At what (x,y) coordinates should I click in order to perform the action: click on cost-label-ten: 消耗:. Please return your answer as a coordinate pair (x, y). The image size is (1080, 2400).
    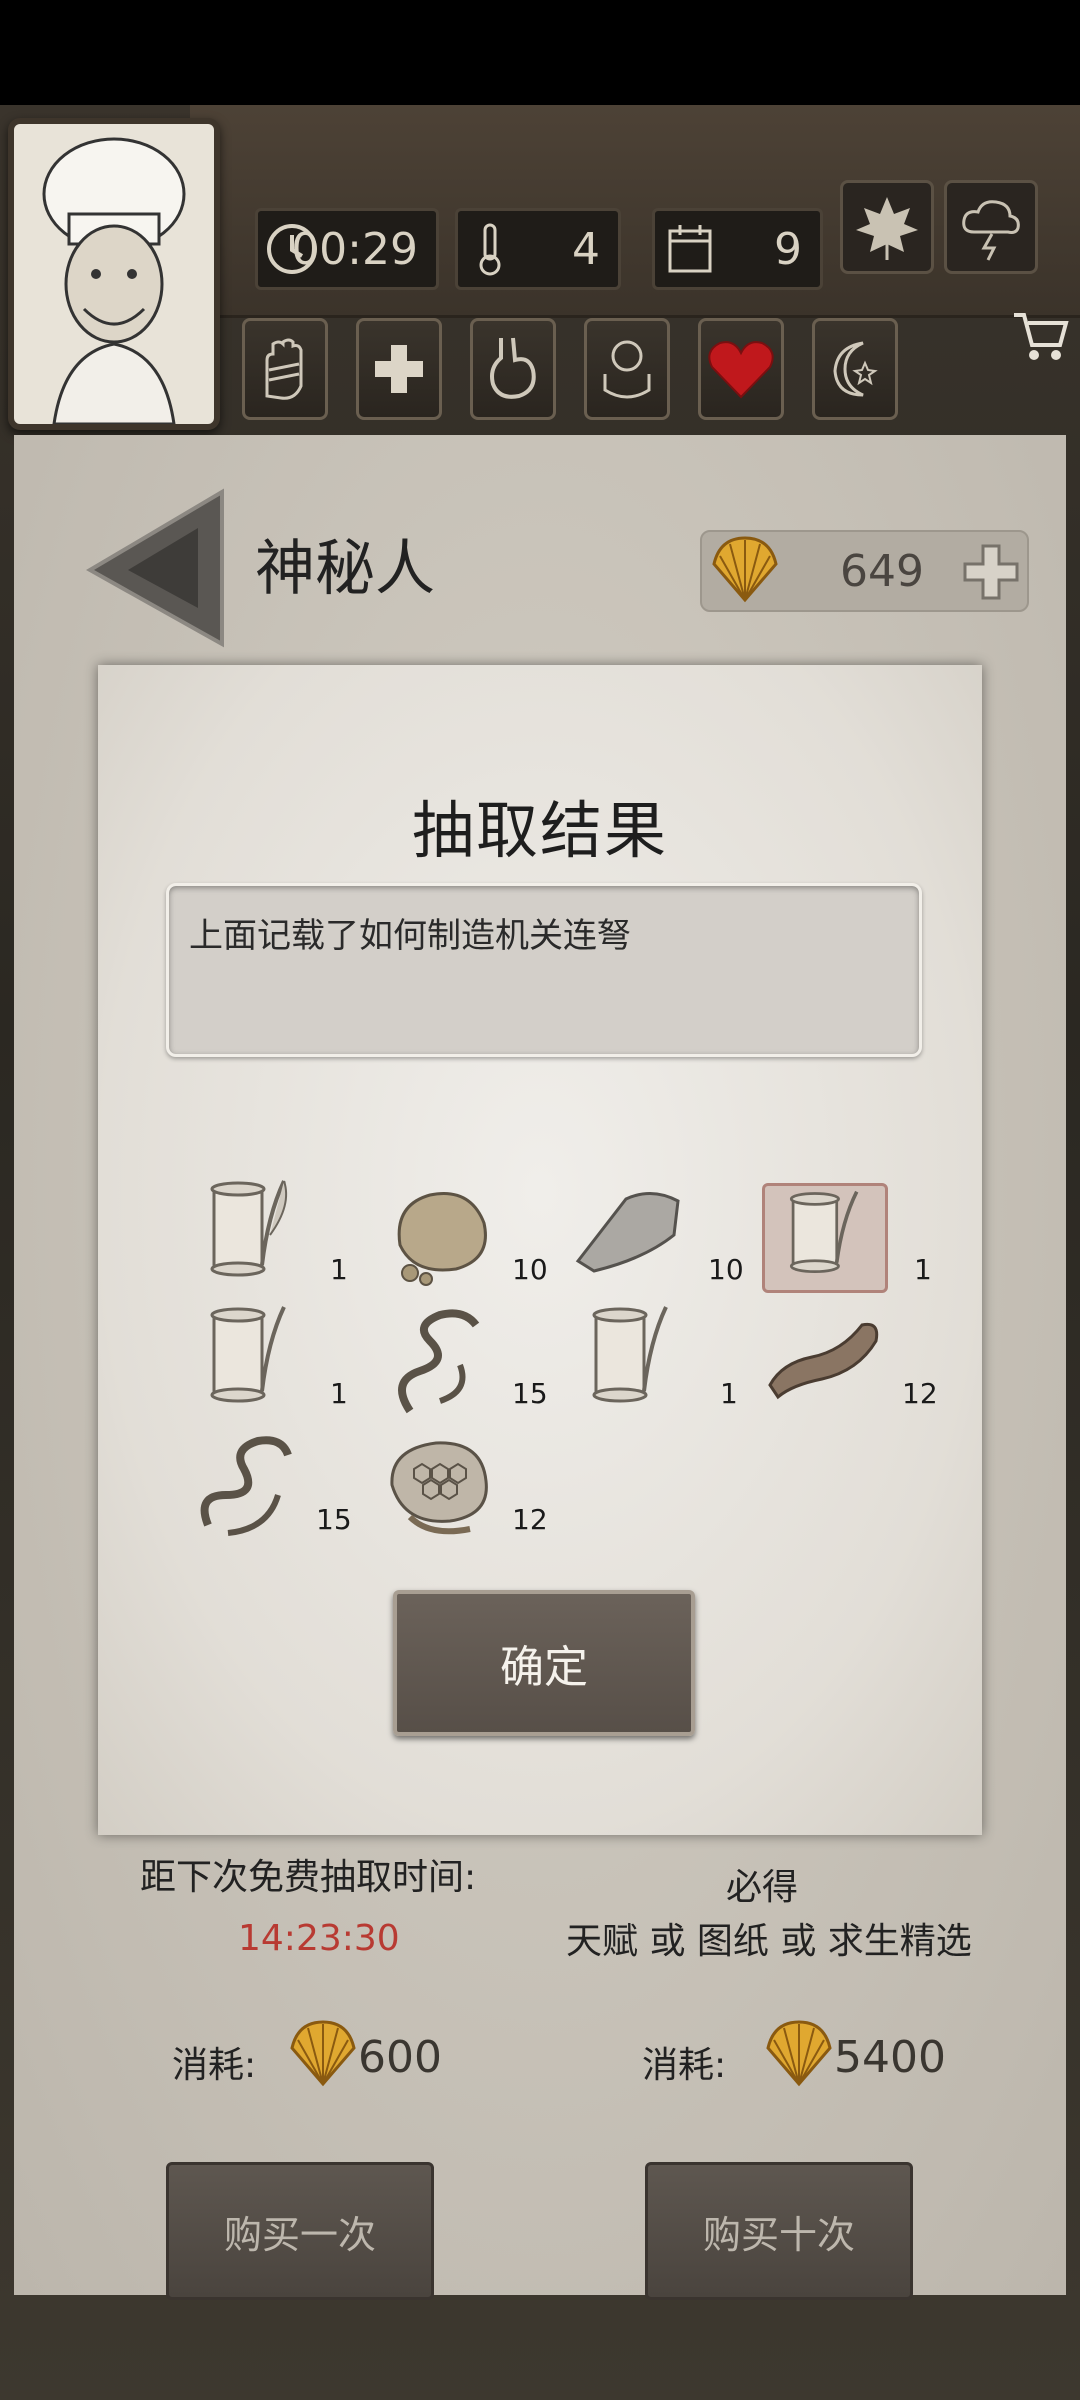
    Looking at the image, I should click on (684, 2065).